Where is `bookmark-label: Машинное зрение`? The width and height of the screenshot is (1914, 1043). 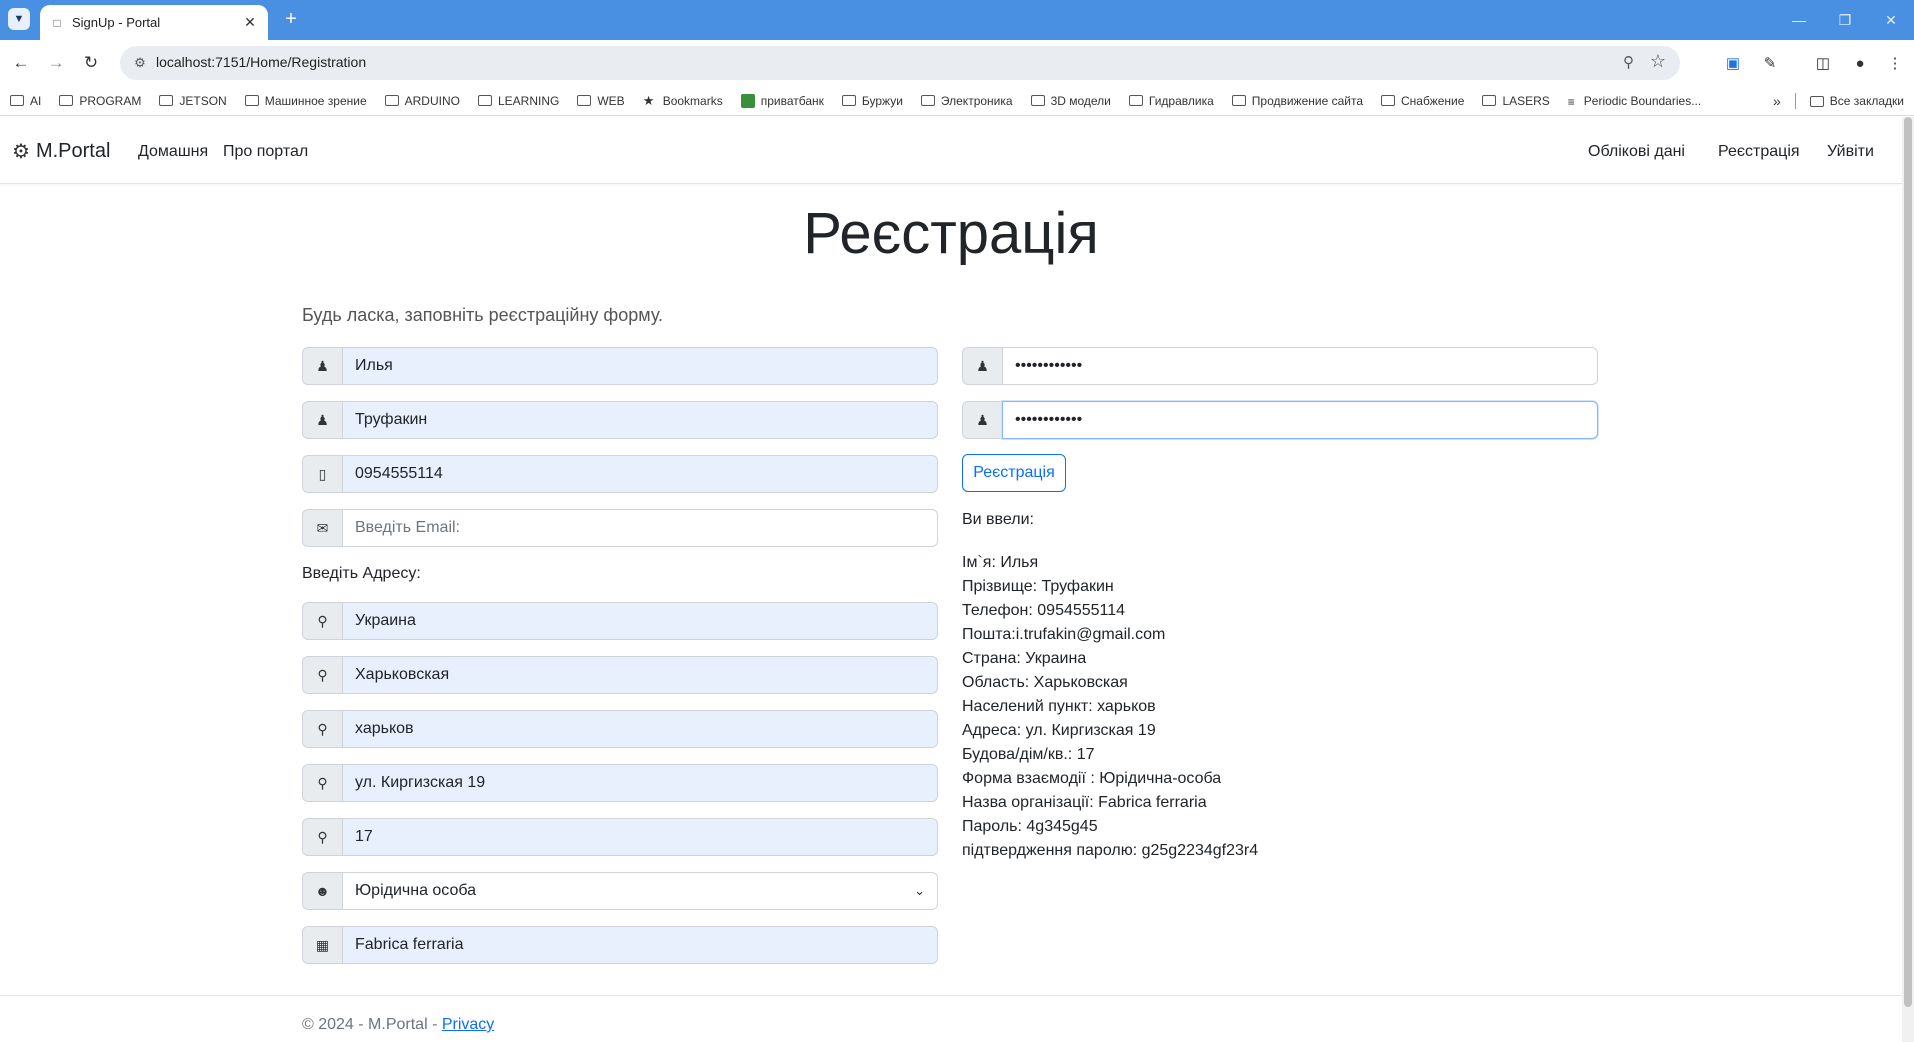 bookmark-label: Машинное зрение is located at coordinates (315, 100).